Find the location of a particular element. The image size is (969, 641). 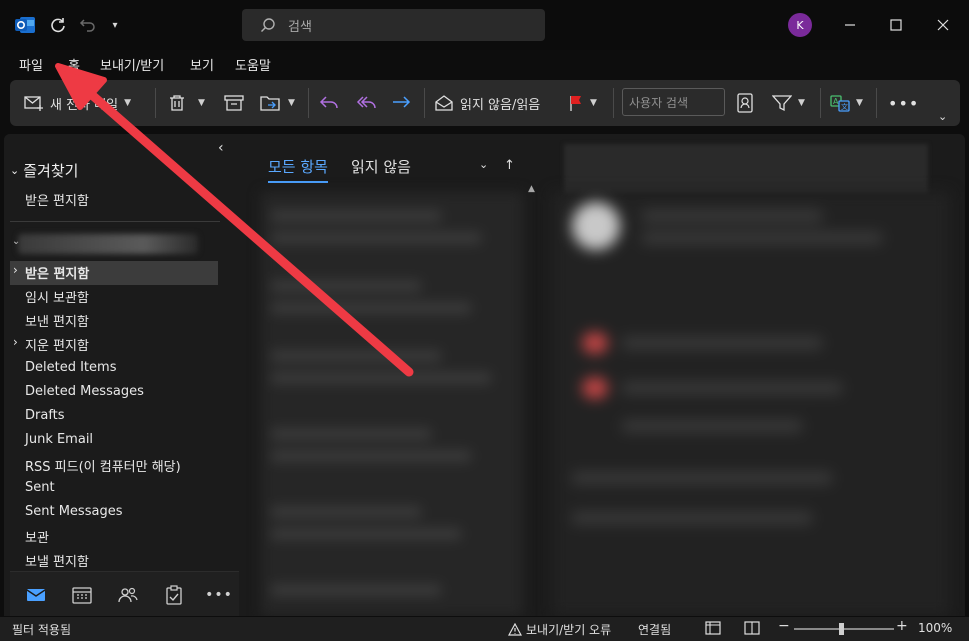

forward-icon is located at coordinates (402, 102).